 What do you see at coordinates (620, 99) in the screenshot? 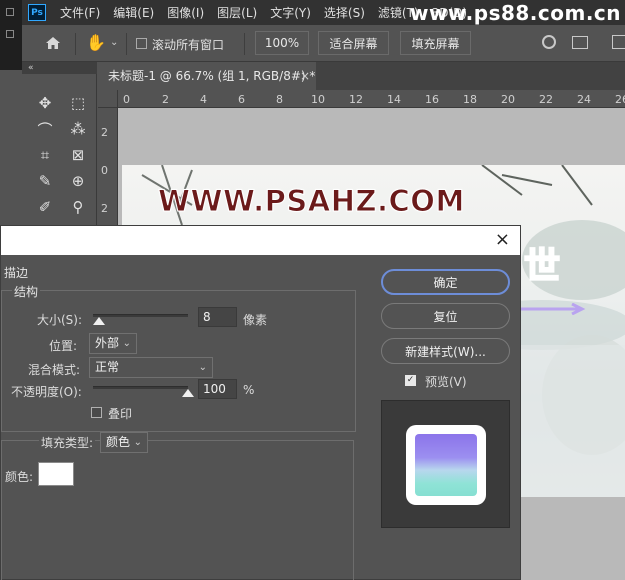
I see `ruler-tick: 26` at bounding box center [620, 99].